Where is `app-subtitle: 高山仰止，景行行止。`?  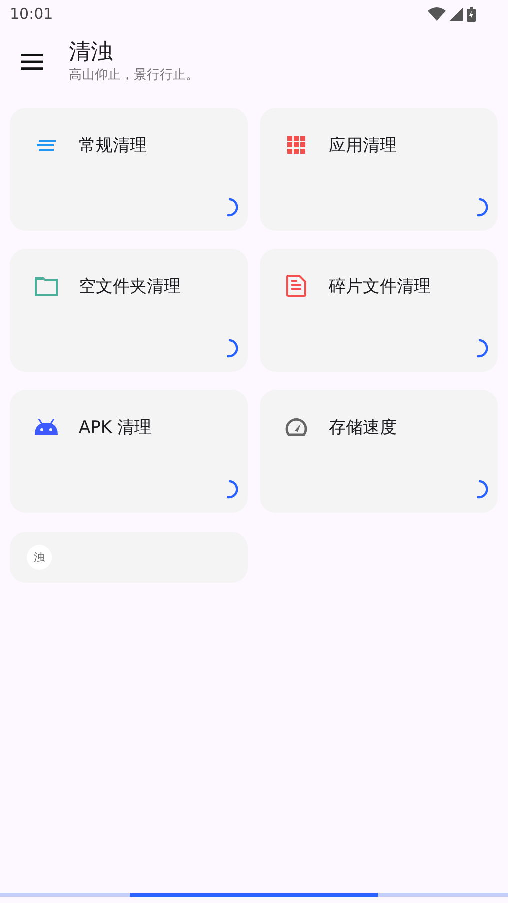 app-subtitle: 高山仰止，景行行止。 is located at coordinates (134, 76).